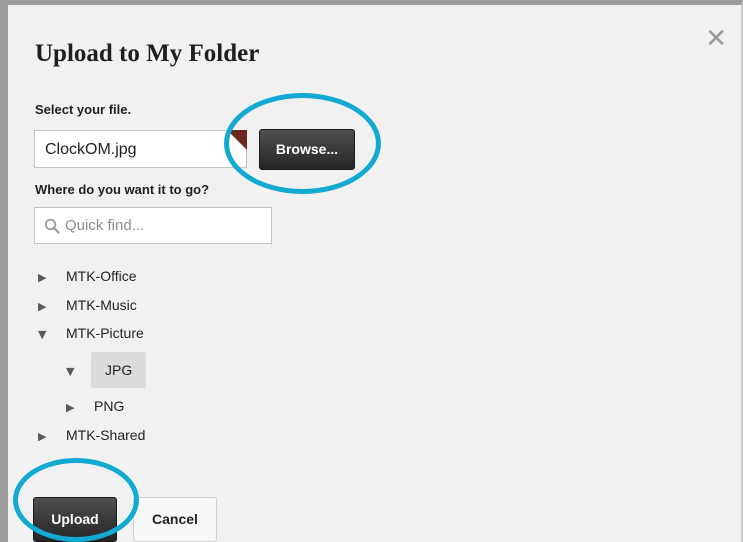 The width and height of the screenshot is (743, 542). I want to click on tree-item-label: MTK-Office, so click(101, 276).